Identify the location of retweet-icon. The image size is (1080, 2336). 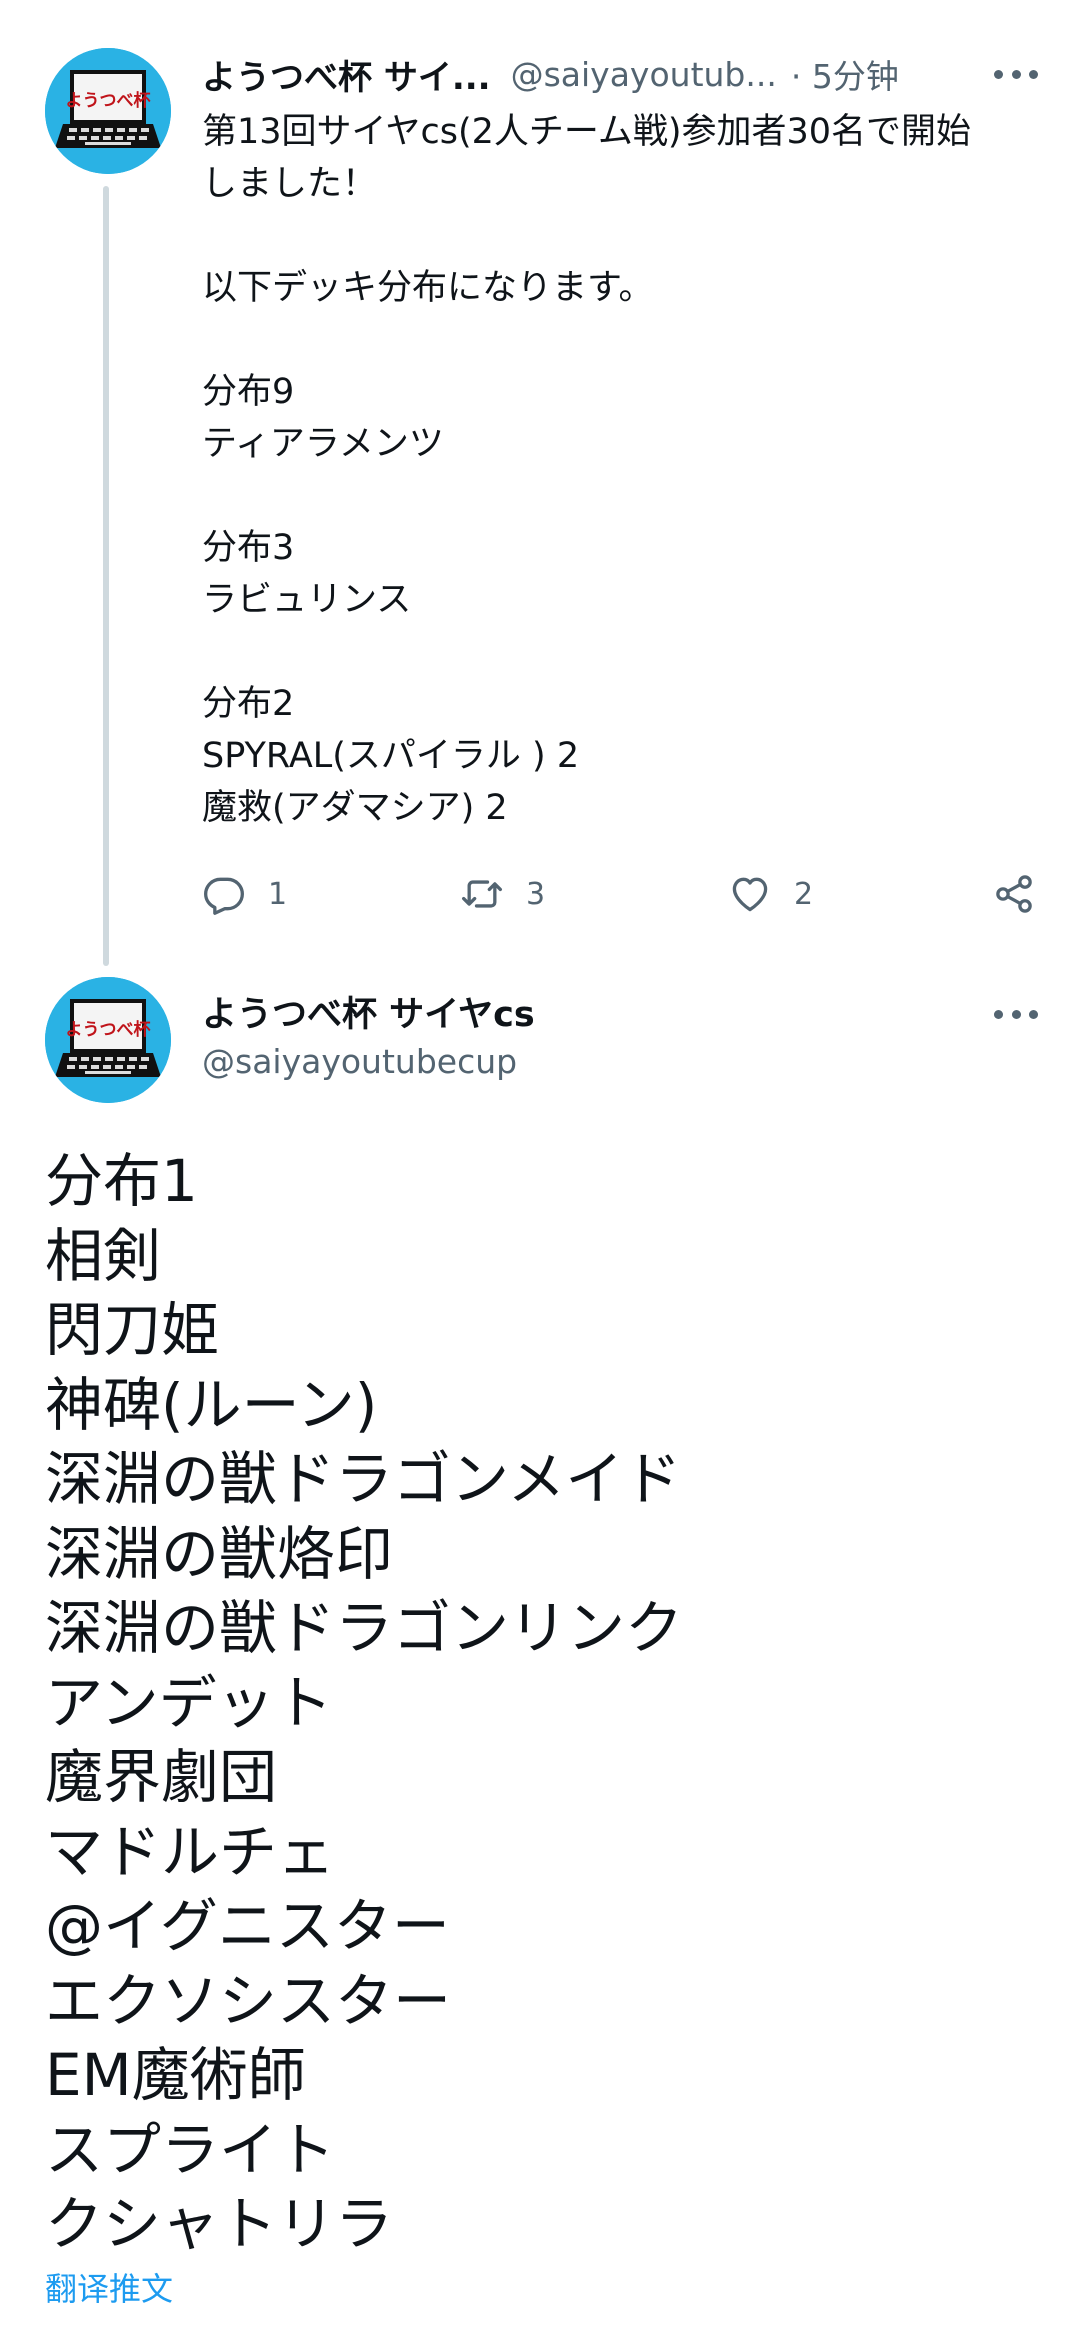
(482, 894).